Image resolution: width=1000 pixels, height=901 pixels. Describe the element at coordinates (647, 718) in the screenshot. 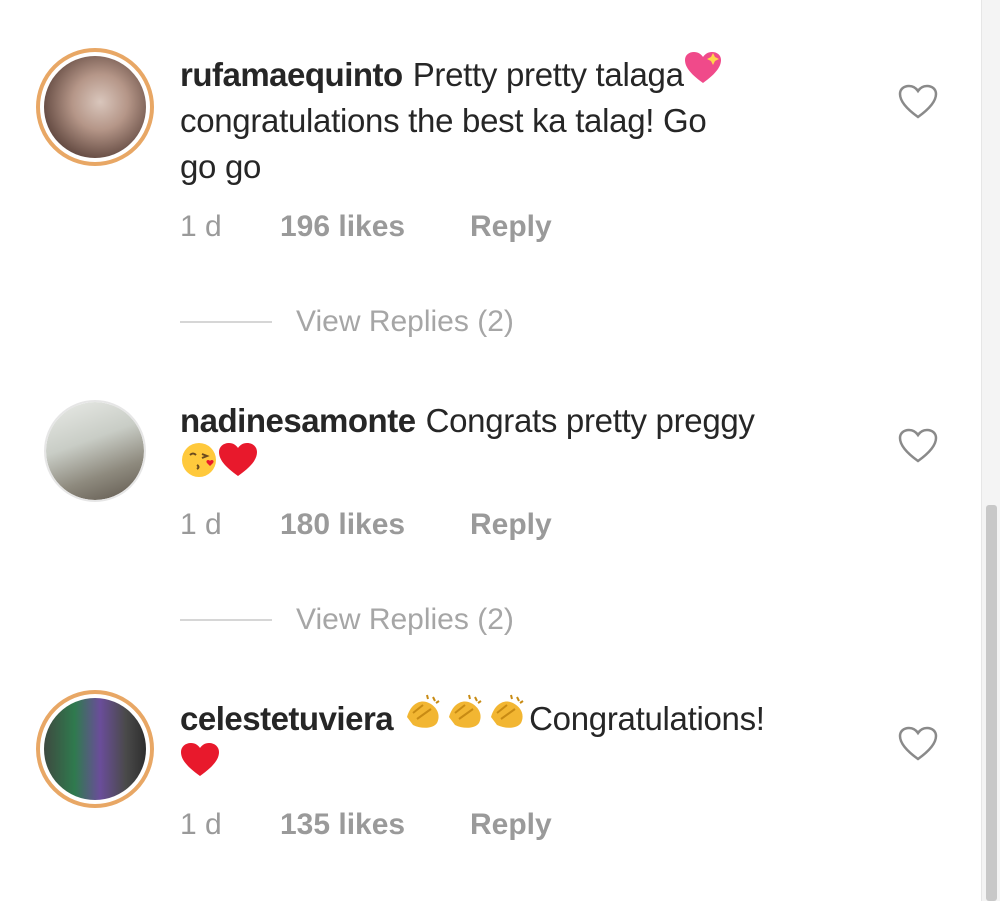

I see `comment-text: Congratulations!` at that location.